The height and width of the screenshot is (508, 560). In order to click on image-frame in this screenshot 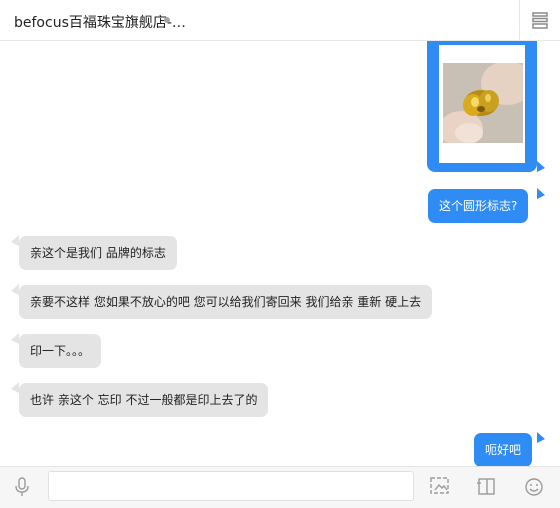, I will do `click(482, 104)`.